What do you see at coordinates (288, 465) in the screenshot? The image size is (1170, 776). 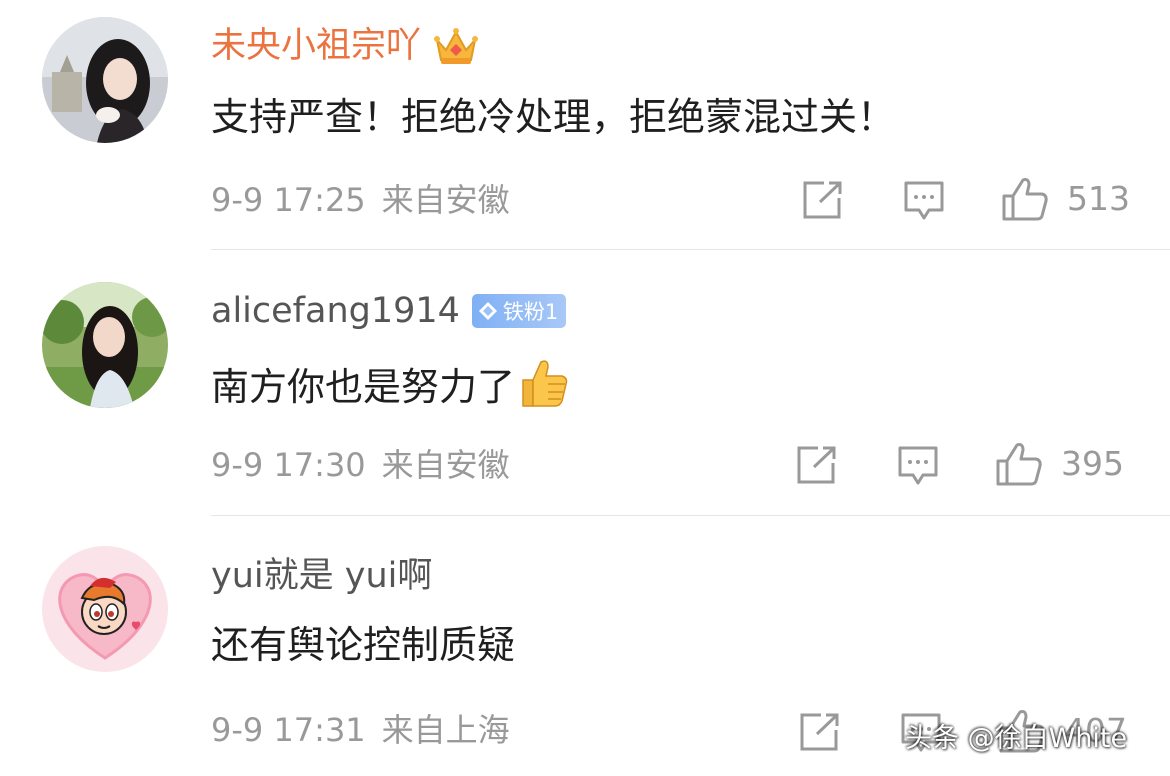 I see `comment-date: 9-9 17:30` at bounding box center [288, 465].